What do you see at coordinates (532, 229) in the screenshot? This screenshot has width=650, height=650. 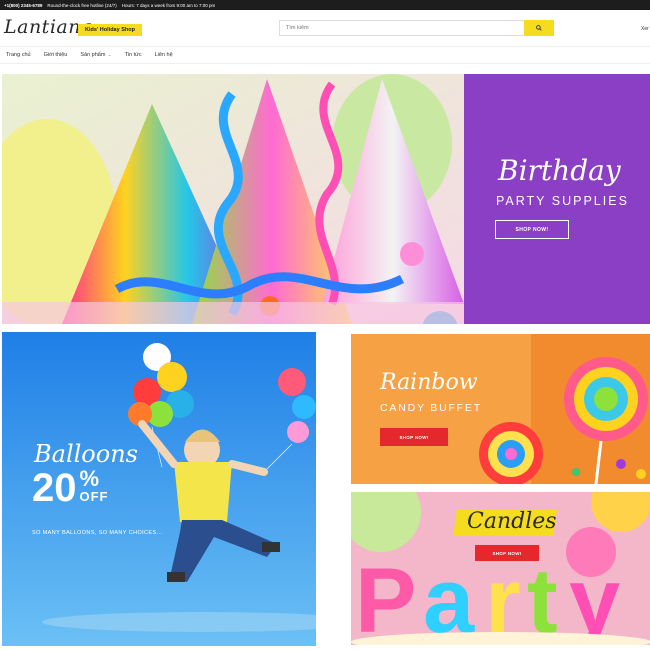 I see `birthday-shop-button: SHOP NOW!` at bounding box center [532, 229].